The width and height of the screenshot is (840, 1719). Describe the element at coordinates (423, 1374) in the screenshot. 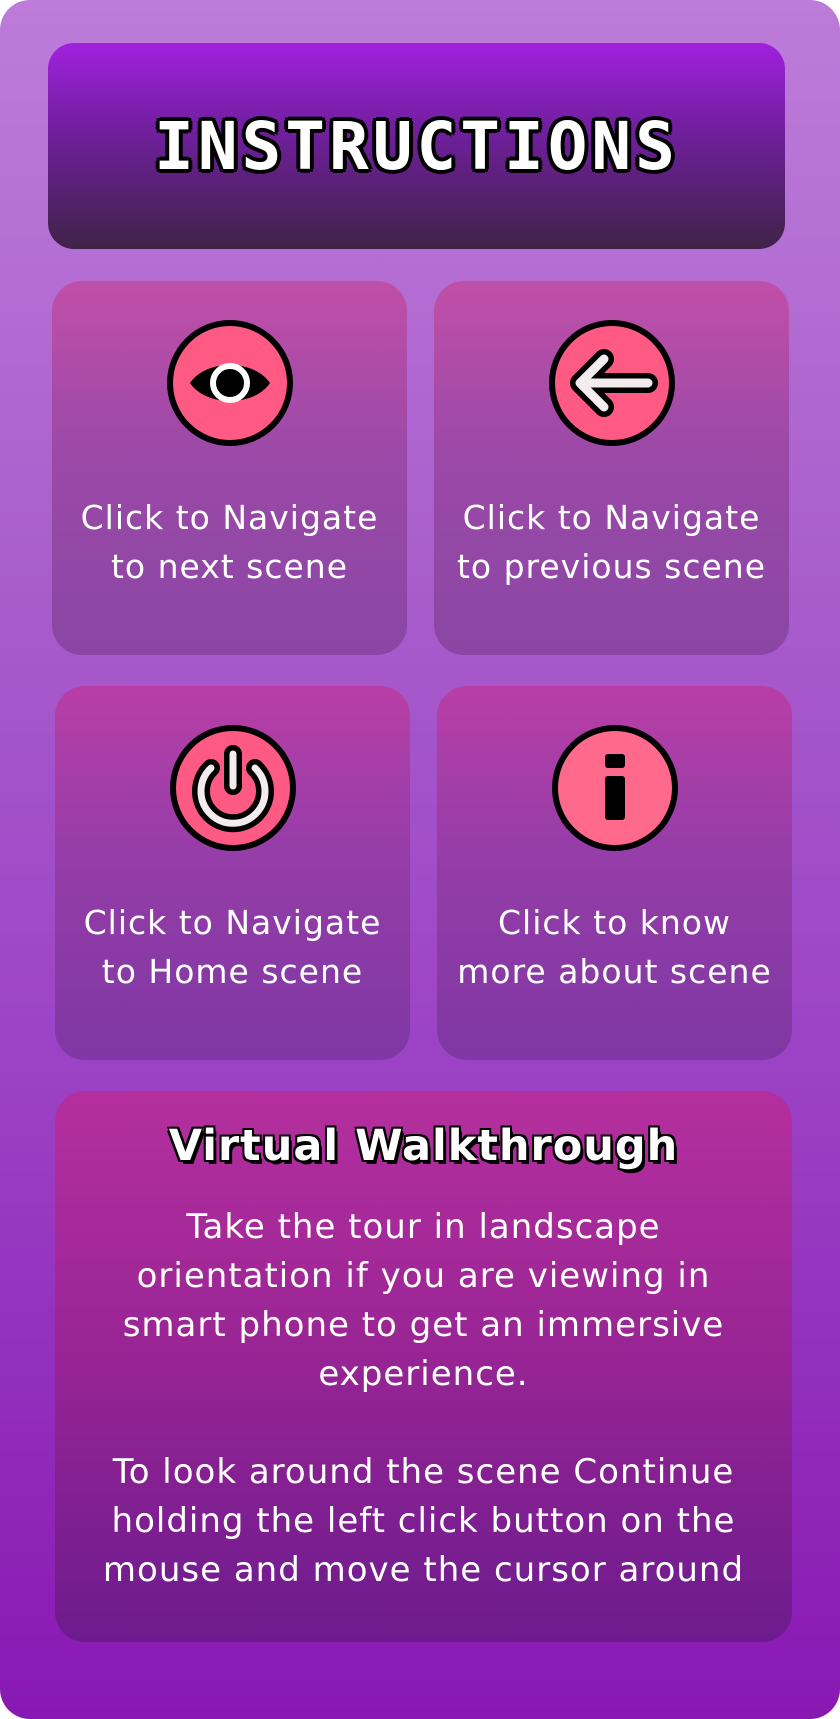

I see `text-line: experience.` at that location.